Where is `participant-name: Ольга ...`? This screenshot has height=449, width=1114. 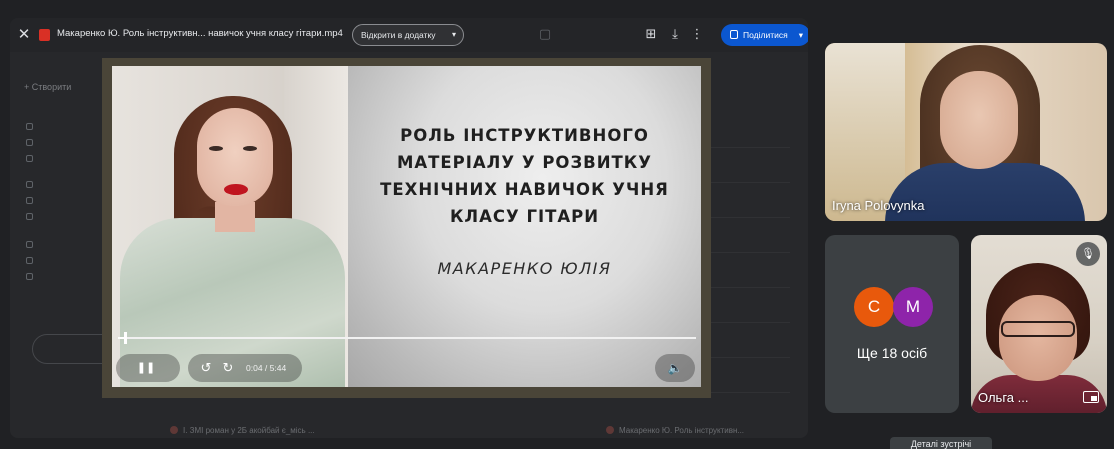
participant-name: Ольга ... is located at coordinates (1003, 397).